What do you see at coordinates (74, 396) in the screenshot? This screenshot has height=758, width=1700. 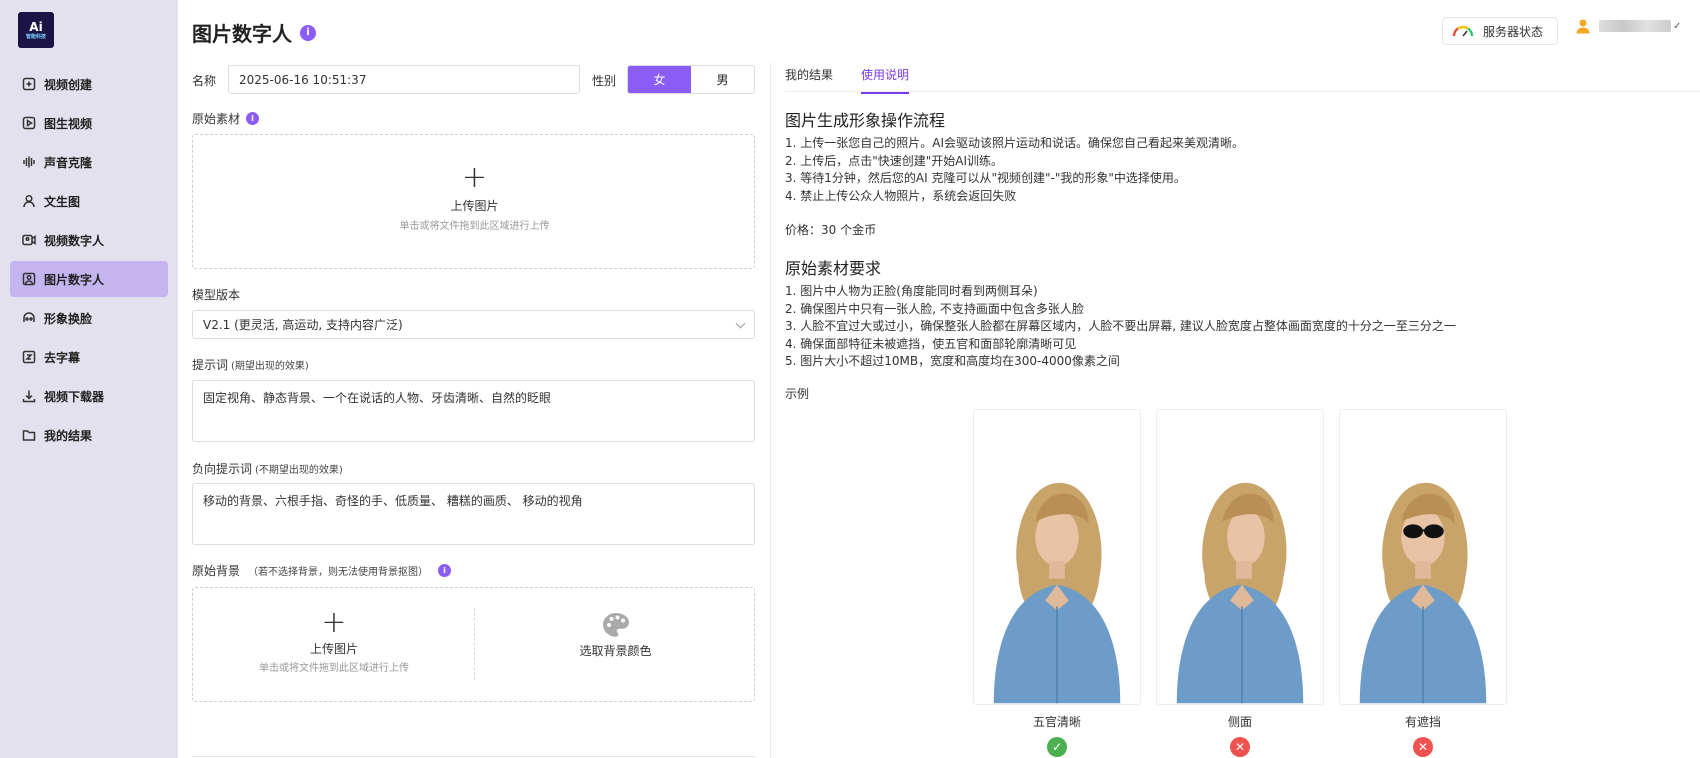 I see `sidebar-item-label: 视频下载器` at bounding box center [74, 396].